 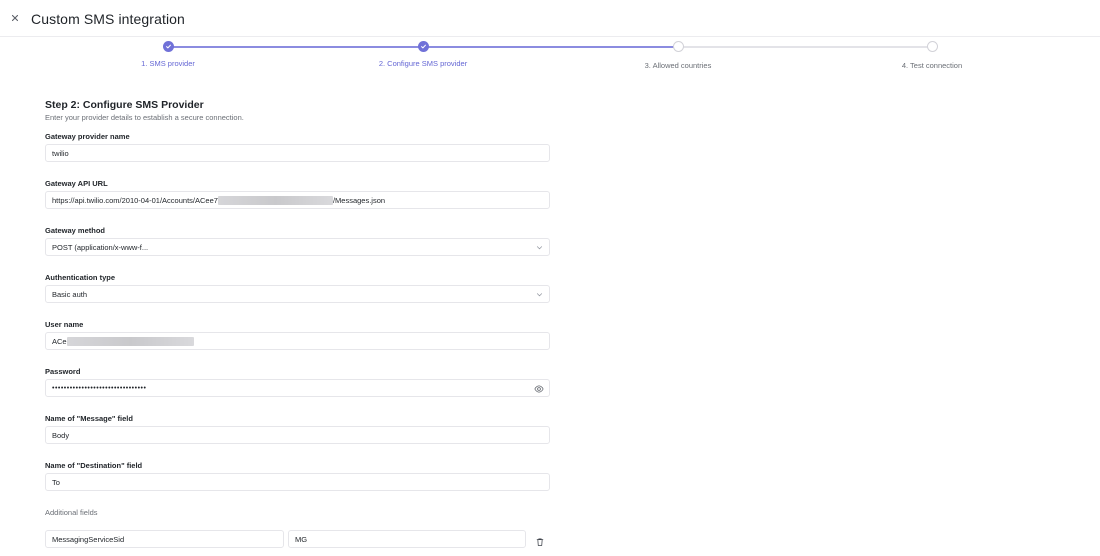 I want to click on auth-type-select: Basic auth, so click(x=297, y=294).